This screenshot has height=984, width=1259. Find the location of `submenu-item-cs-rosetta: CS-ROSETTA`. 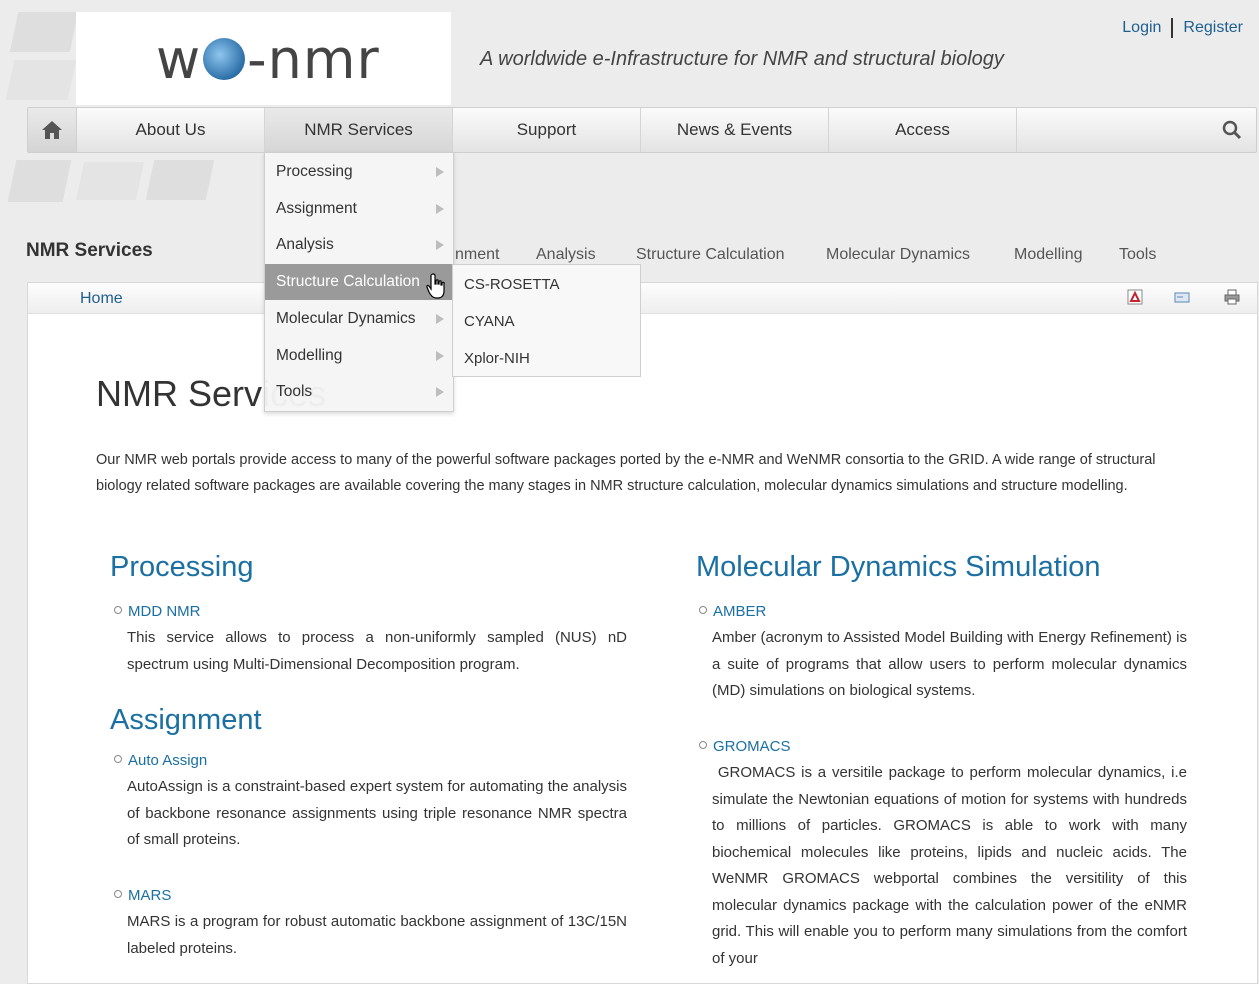

submenu-item-cs-rosetta: CS-ROSETTA is located at coordinates (512, 284).